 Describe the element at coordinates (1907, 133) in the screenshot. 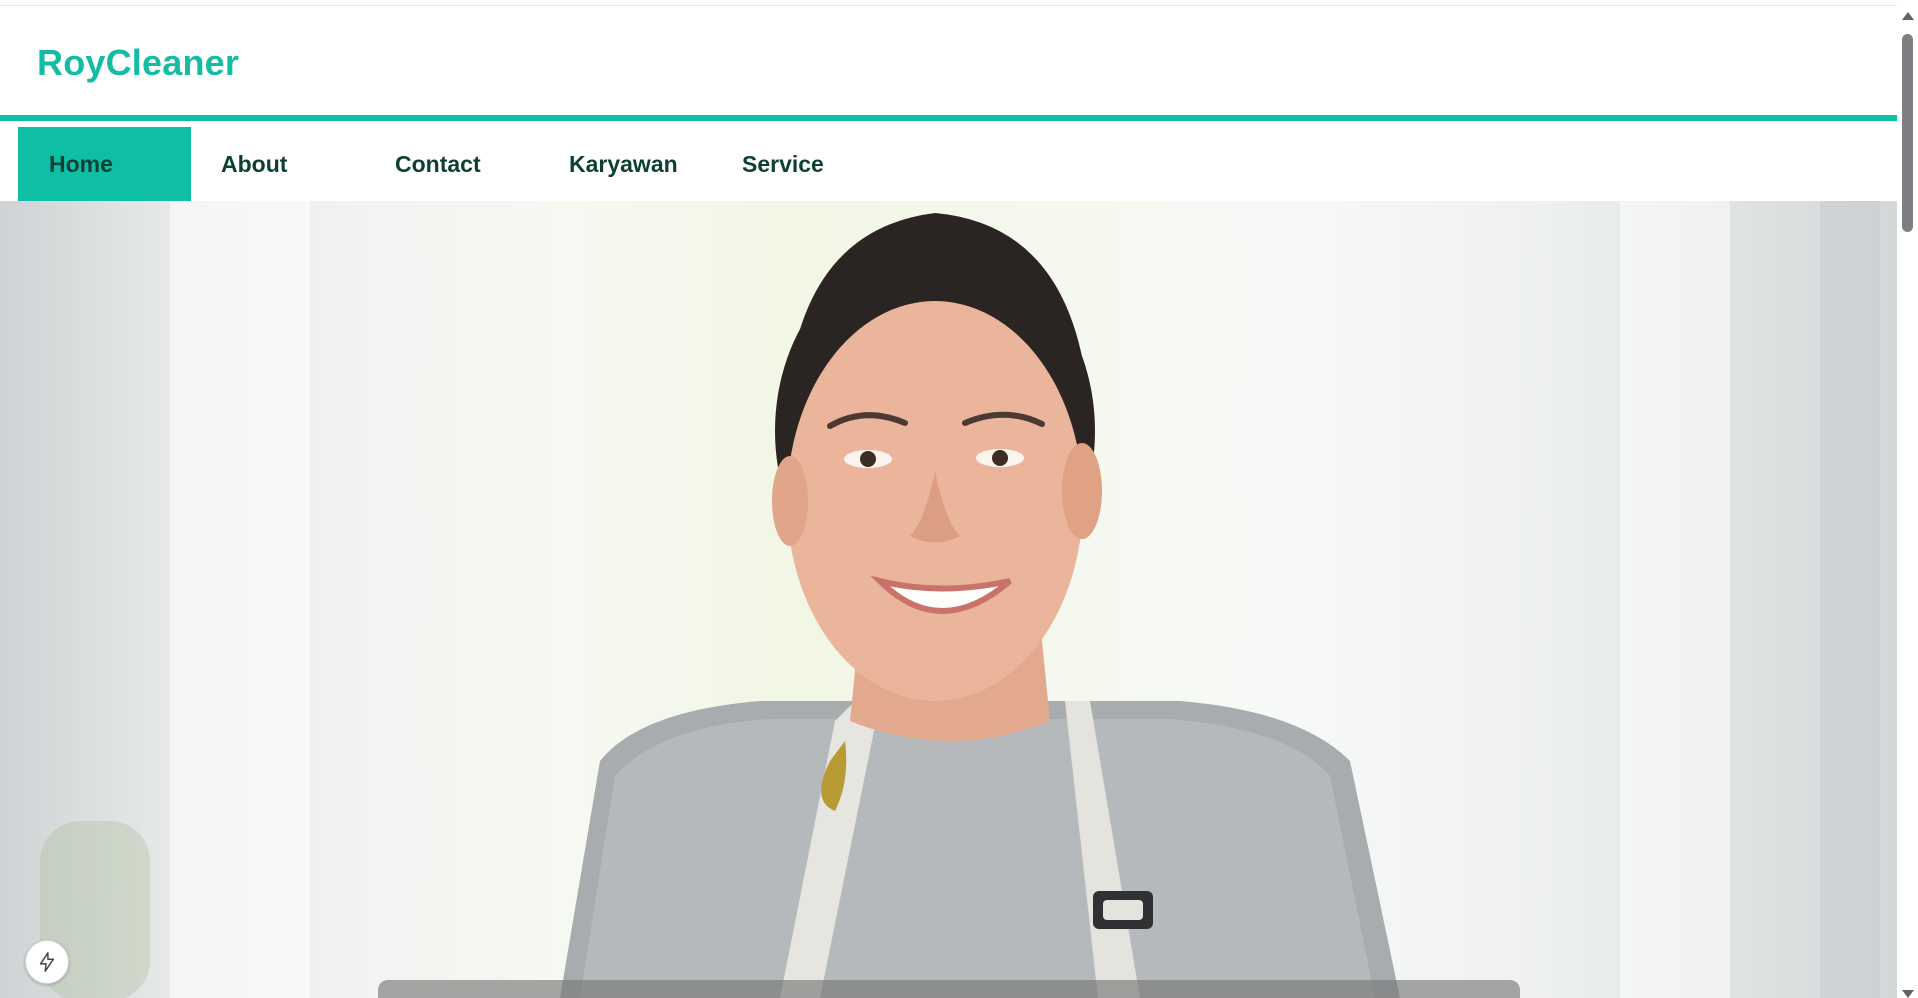

I see `scroll-thumb` at that location.